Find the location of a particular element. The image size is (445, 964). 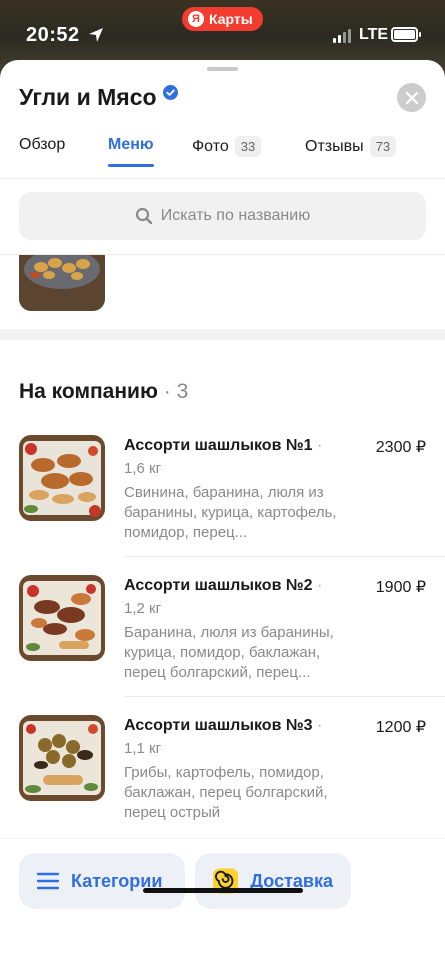

categories-button: Категории is located at coordinates (102, 881).